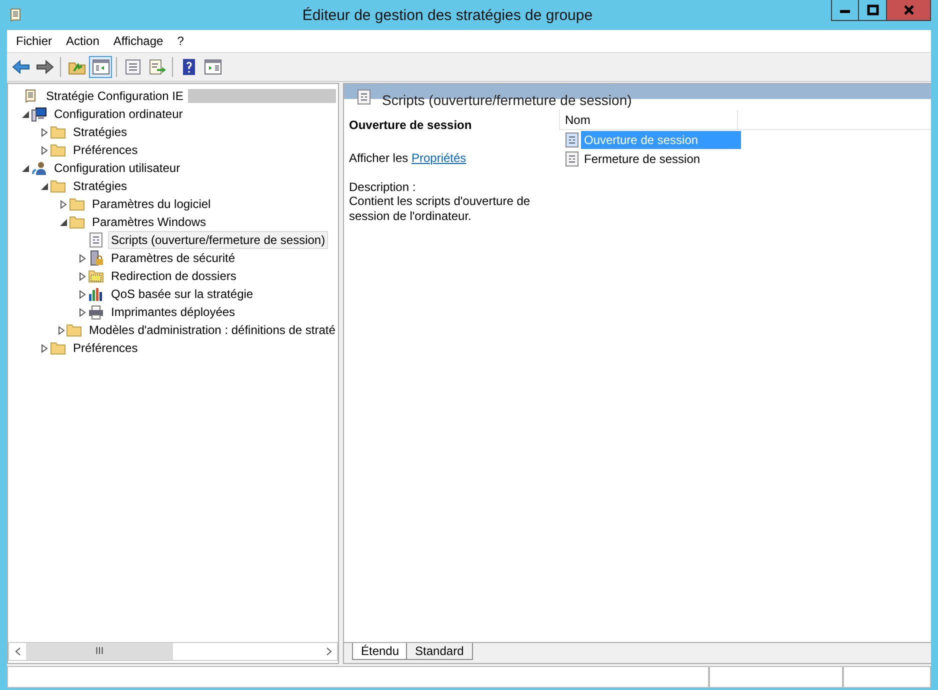  What do you see at coordinates (138, 41) in the screenshot?
I see `menu-item: Affichage` at bounding box center [138, 41].